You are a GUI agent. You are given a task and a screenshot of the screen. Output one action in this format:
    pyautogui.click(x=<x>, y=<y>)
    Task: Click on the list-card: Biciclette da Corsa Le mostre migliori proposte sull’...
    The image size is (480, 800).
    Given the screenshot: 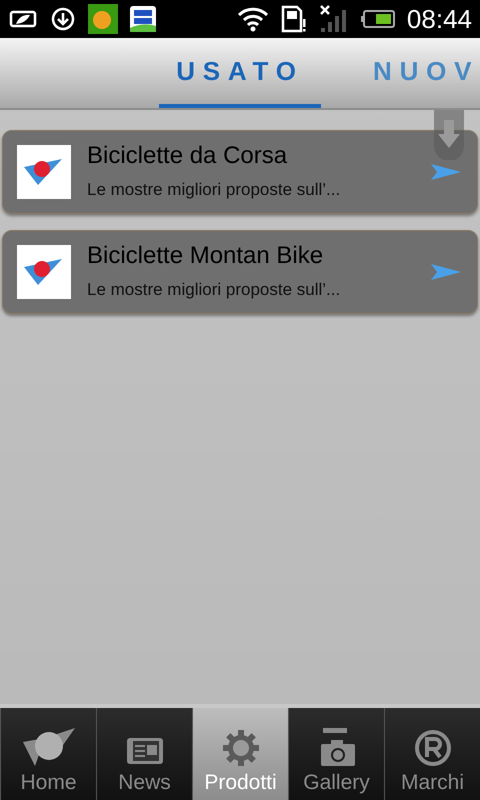 What is the action you would take?
    pyautogui.click(x=240, y=172)
    